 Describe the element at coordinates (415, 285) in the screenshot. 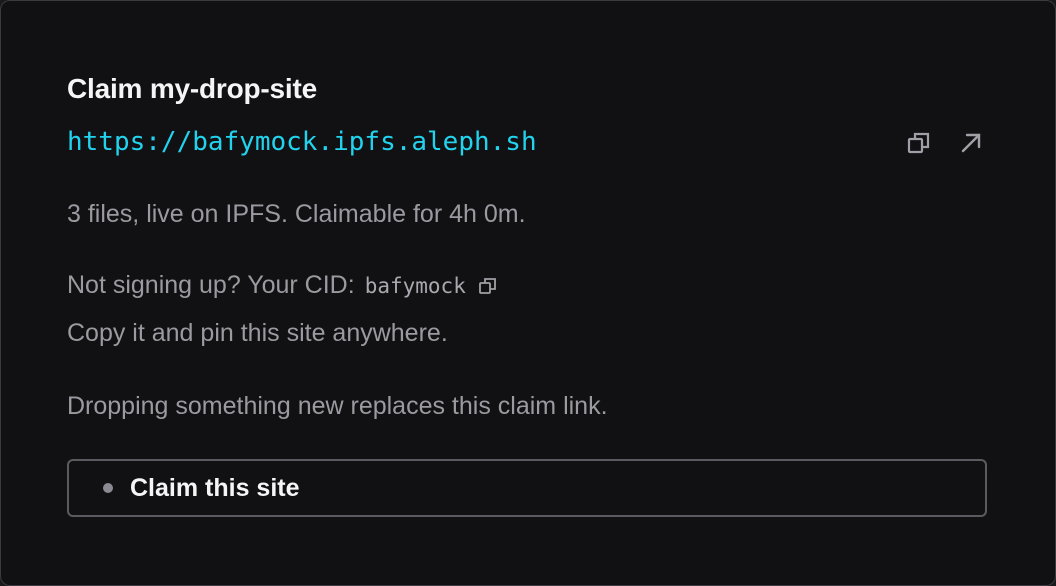

I see `cid-value: bafymock` at that location.